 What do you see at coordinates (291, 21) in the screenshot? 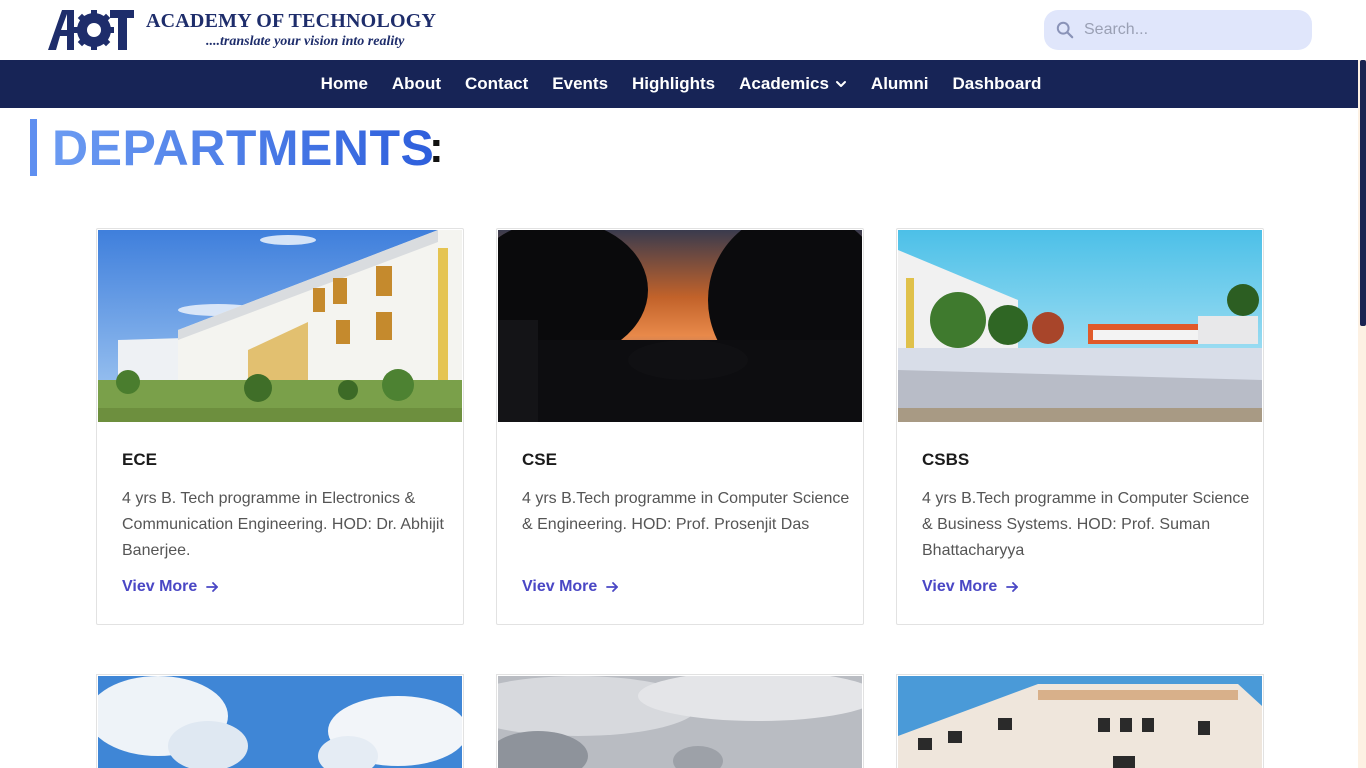
I see `brand-name: ACADEMY OF TECHNOLOGY` at bounding box center [291, 21].